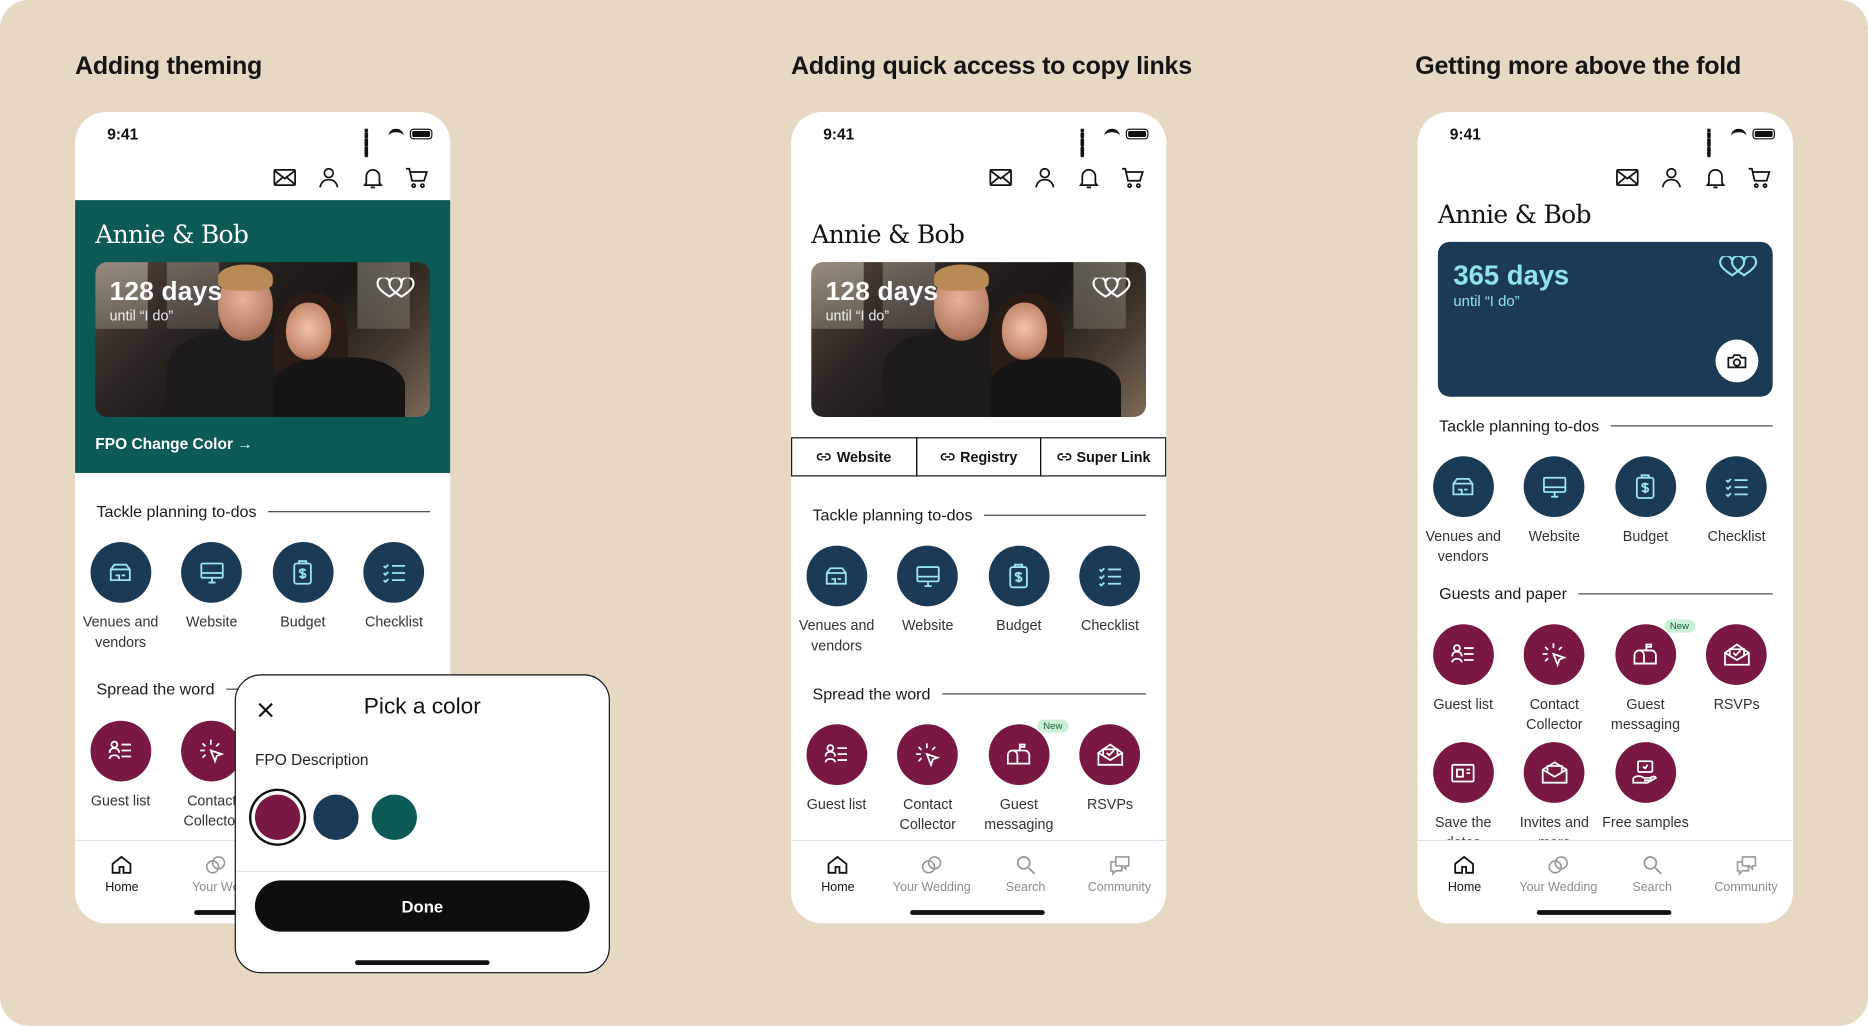 The image size is (1868, 1026). I want to click on rsvp-envelope-icon, so click(1110, 754).